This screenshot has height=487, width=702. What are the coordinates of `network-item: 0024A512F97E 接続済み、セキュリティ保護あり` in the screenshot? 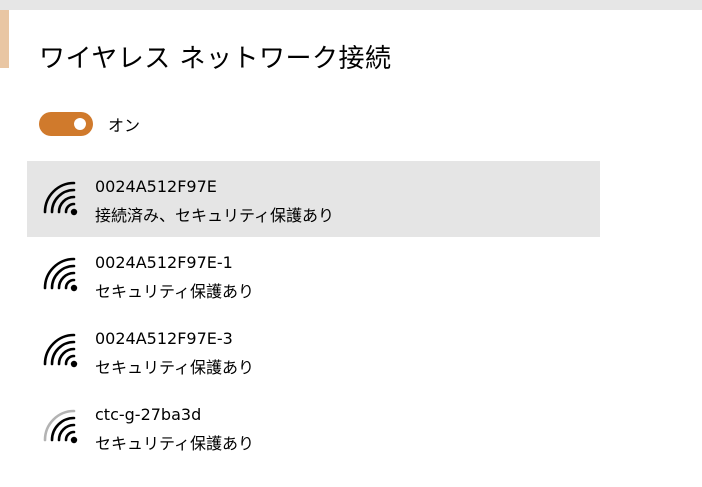 It's located at (313, 199).